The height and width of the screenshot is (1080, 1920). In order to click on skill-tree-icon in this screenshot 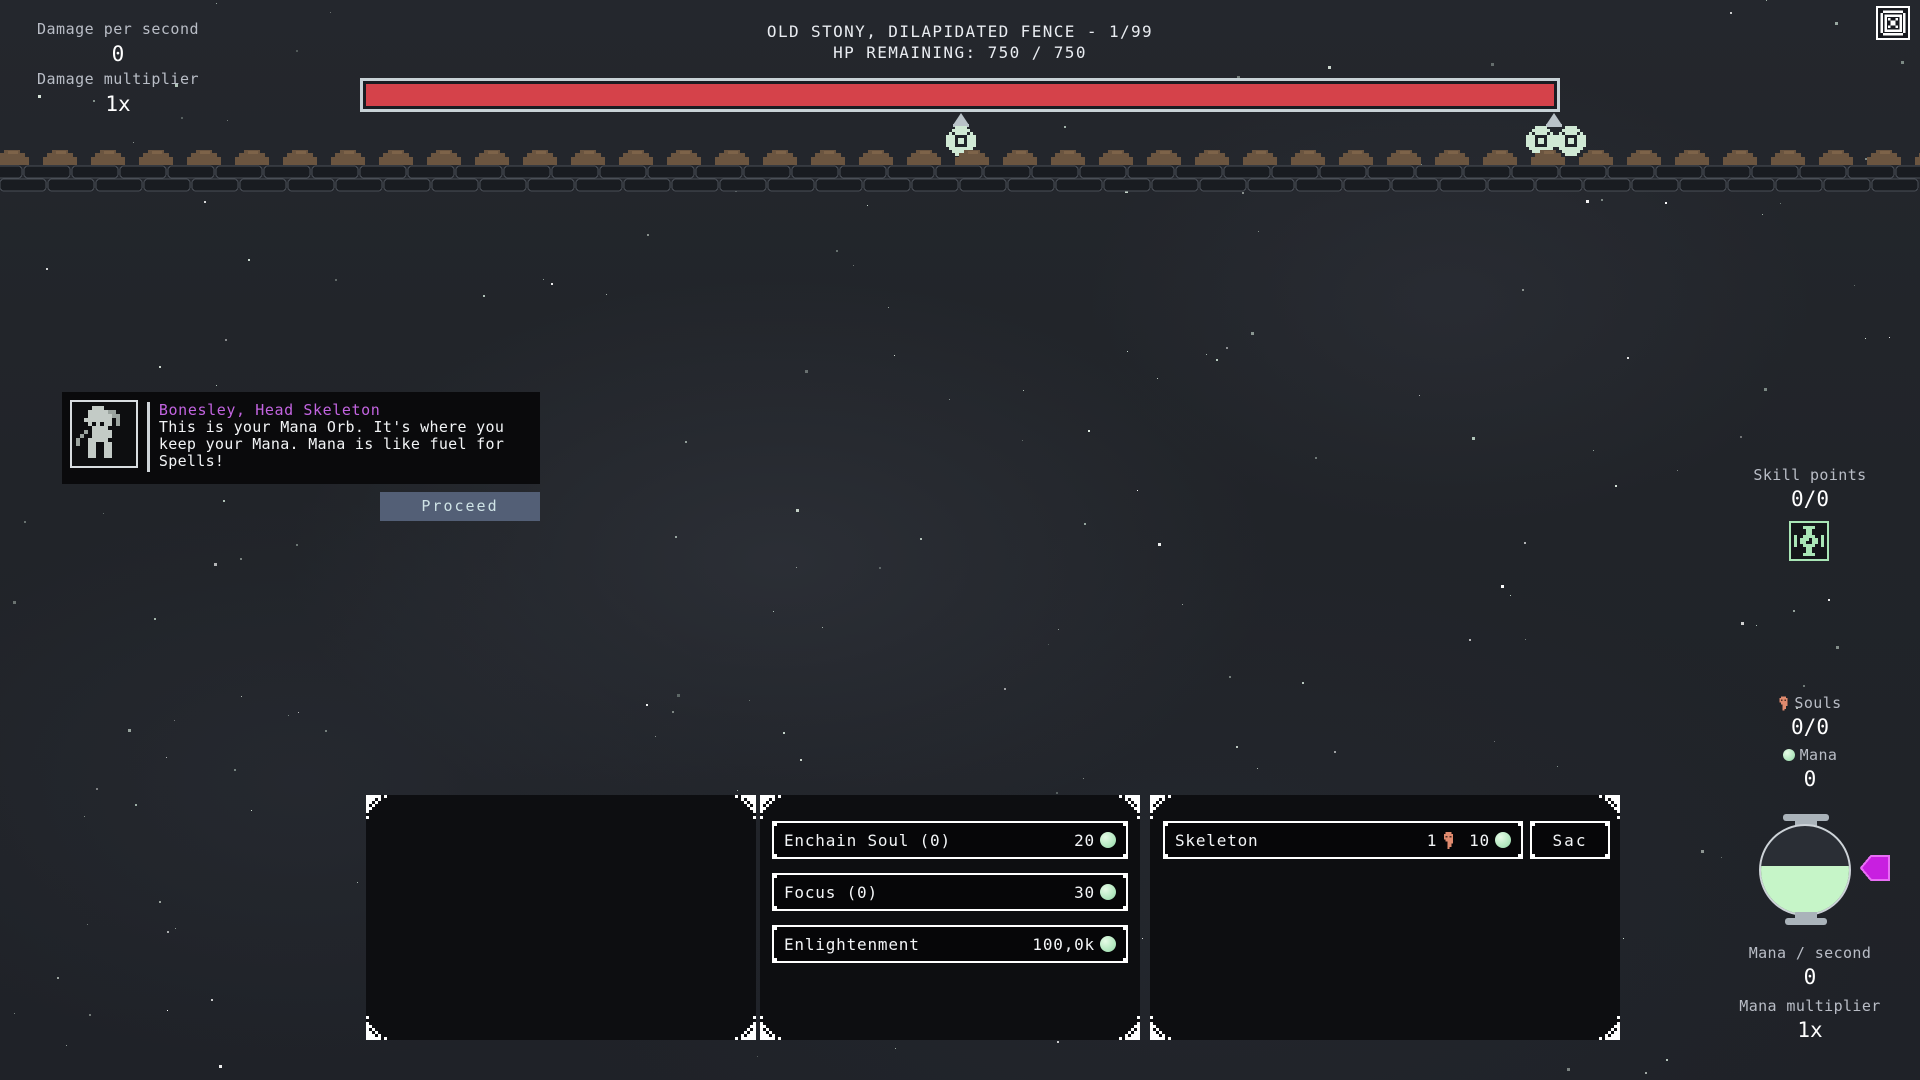, I will do `click(1809, 541)`.